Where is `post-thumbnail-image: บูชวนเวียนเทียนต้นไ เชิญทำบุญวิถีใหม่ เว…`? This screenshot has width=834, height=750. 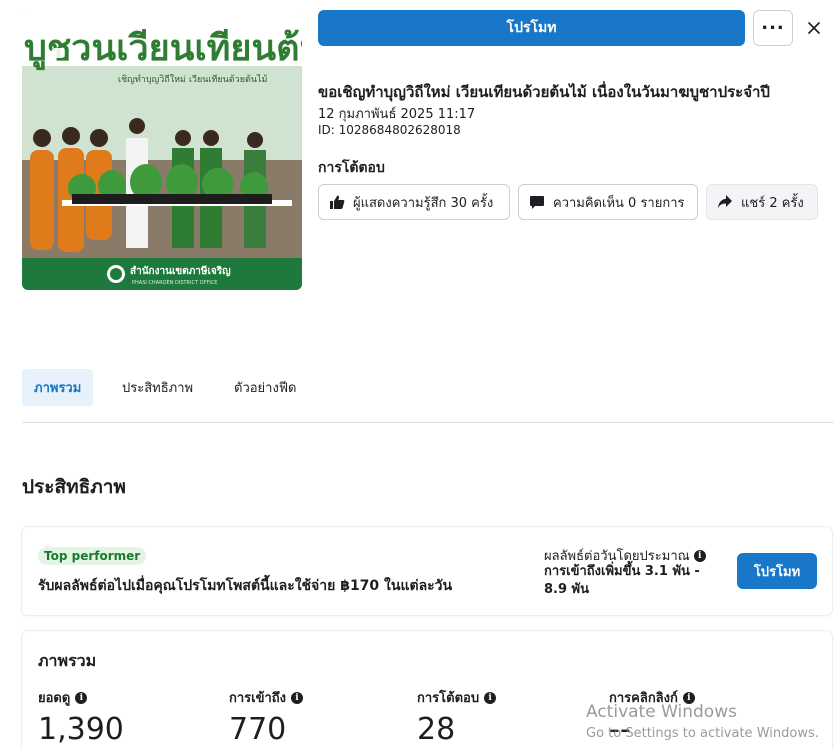
post-thumbnail-image: บูชวนเวียนเทียนต้นไ เชิญทำบุญวิถีใหม่ เว… is located at coordinates (162, 150).